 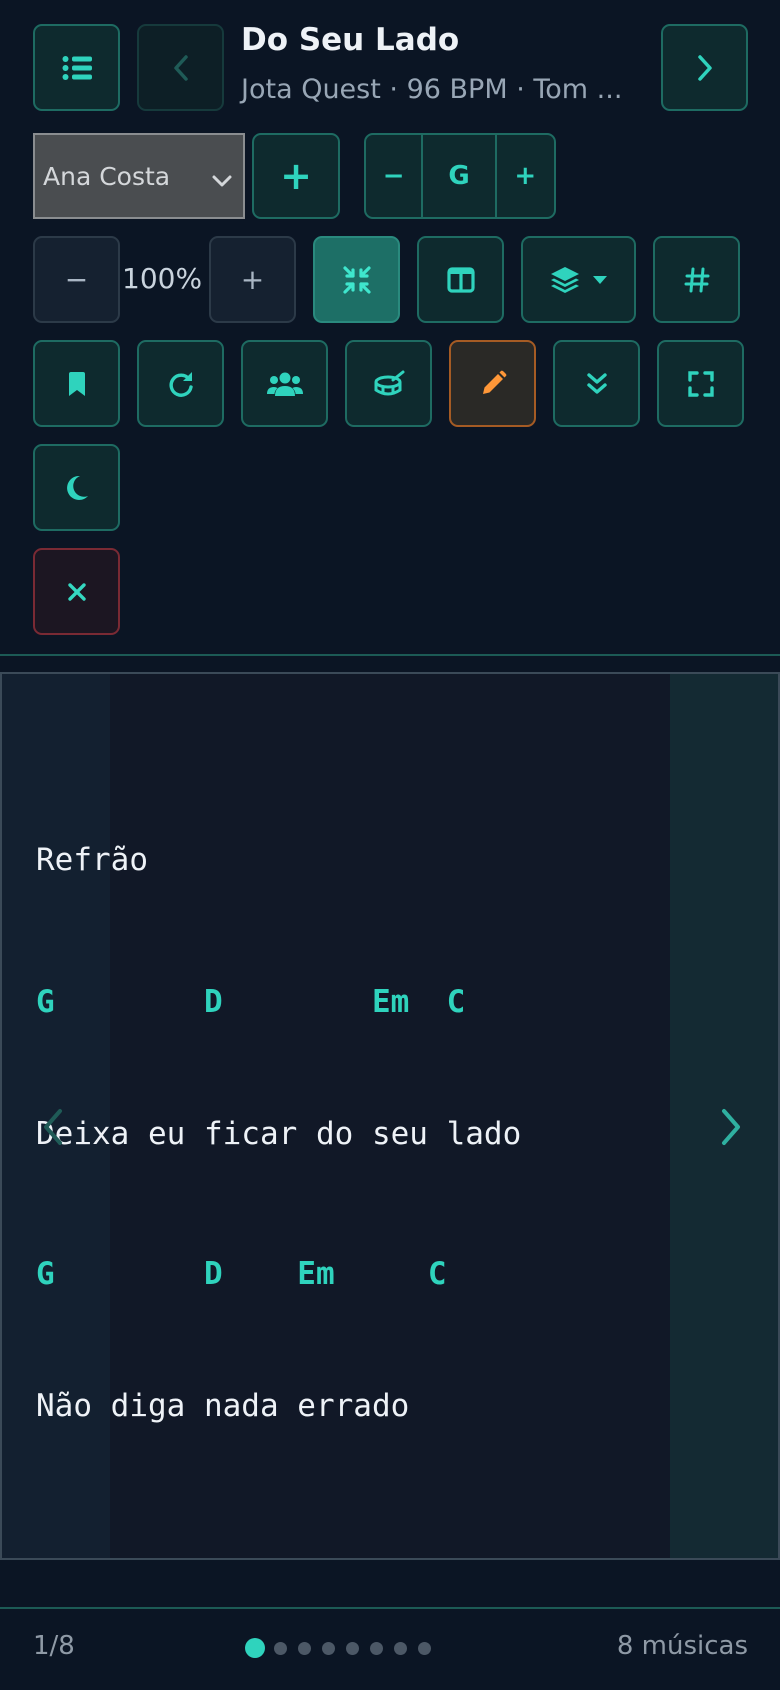 I want to click on musician-select-value: Ana Costa, so click(x=107, y=176).